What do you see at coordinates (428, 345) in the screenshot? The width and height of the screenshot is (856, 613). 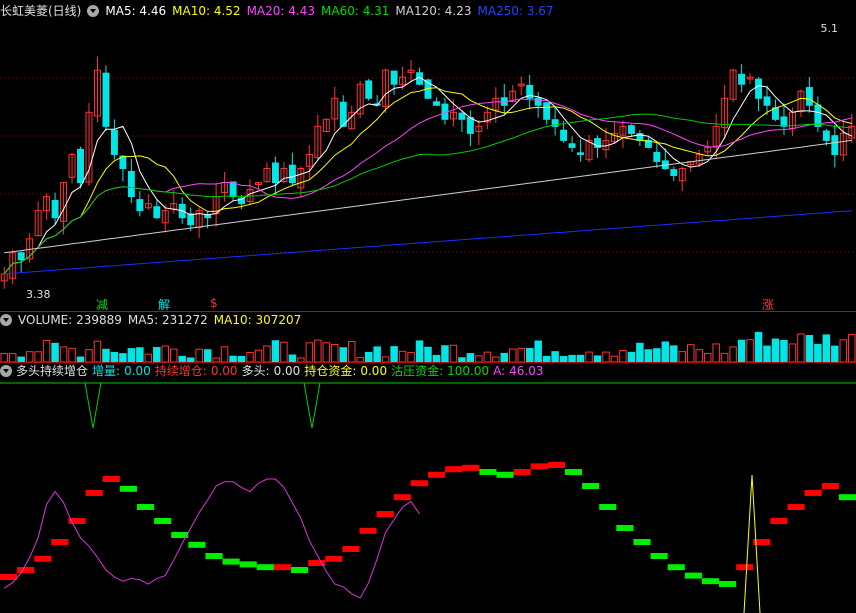 I see `volume-chart` at bounding box center [428, 345].